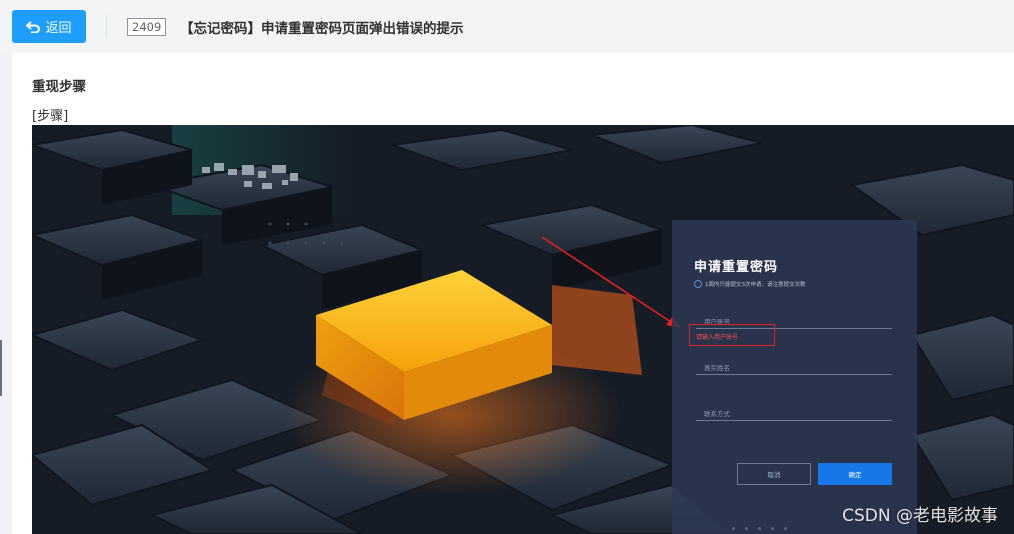  I want to click on watermark: CSDN @老电影故事, so click(920, 516).